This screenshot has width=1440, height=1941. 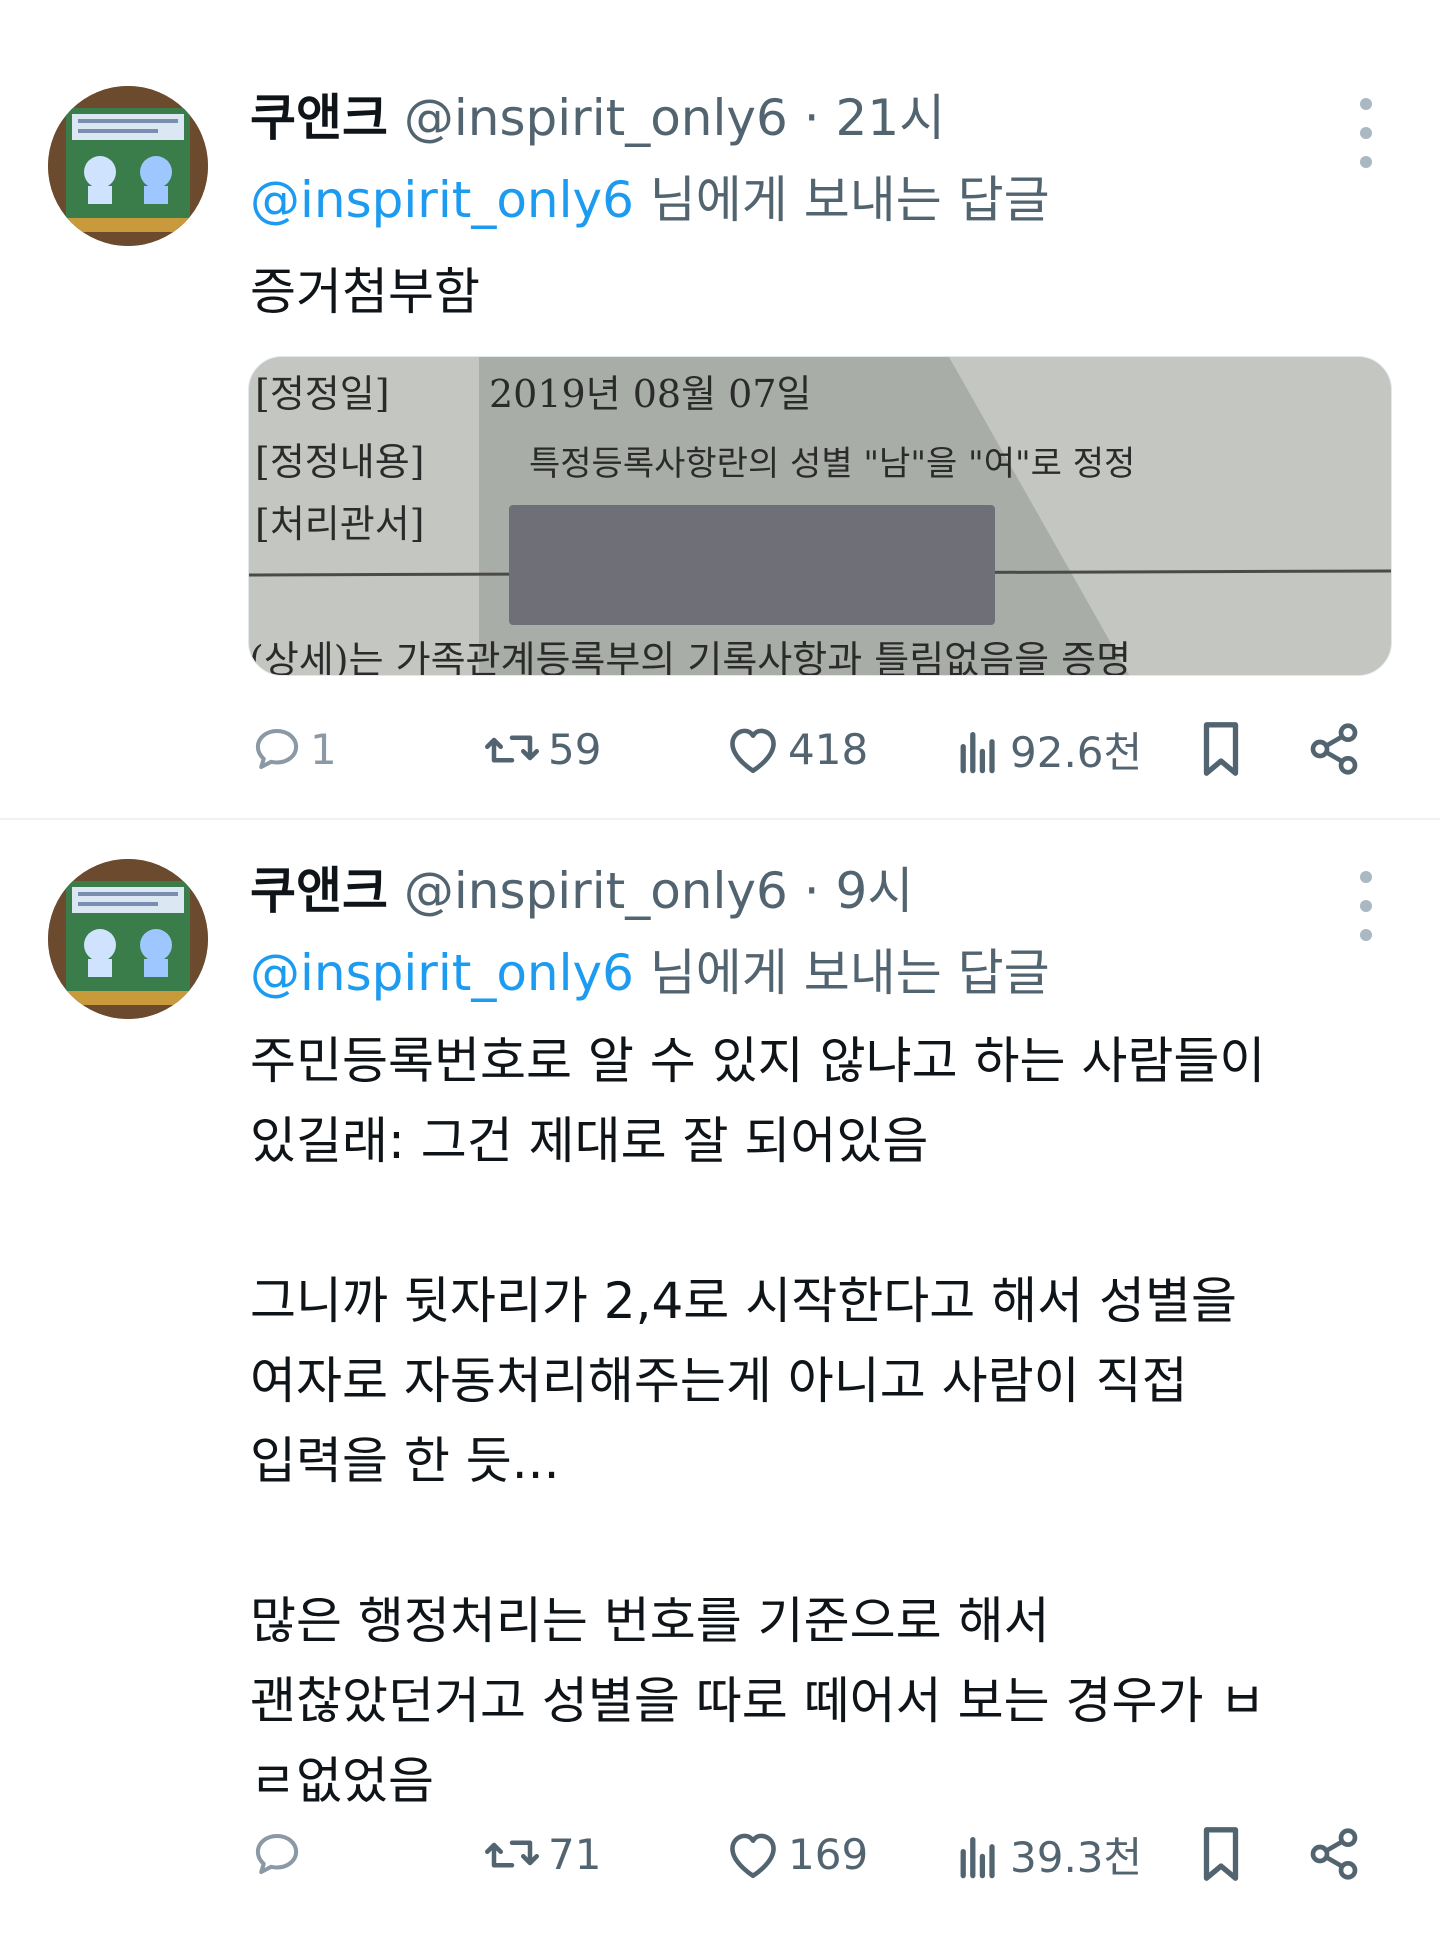 I want to click on repost-button: 59, so click(x=541, y=749).